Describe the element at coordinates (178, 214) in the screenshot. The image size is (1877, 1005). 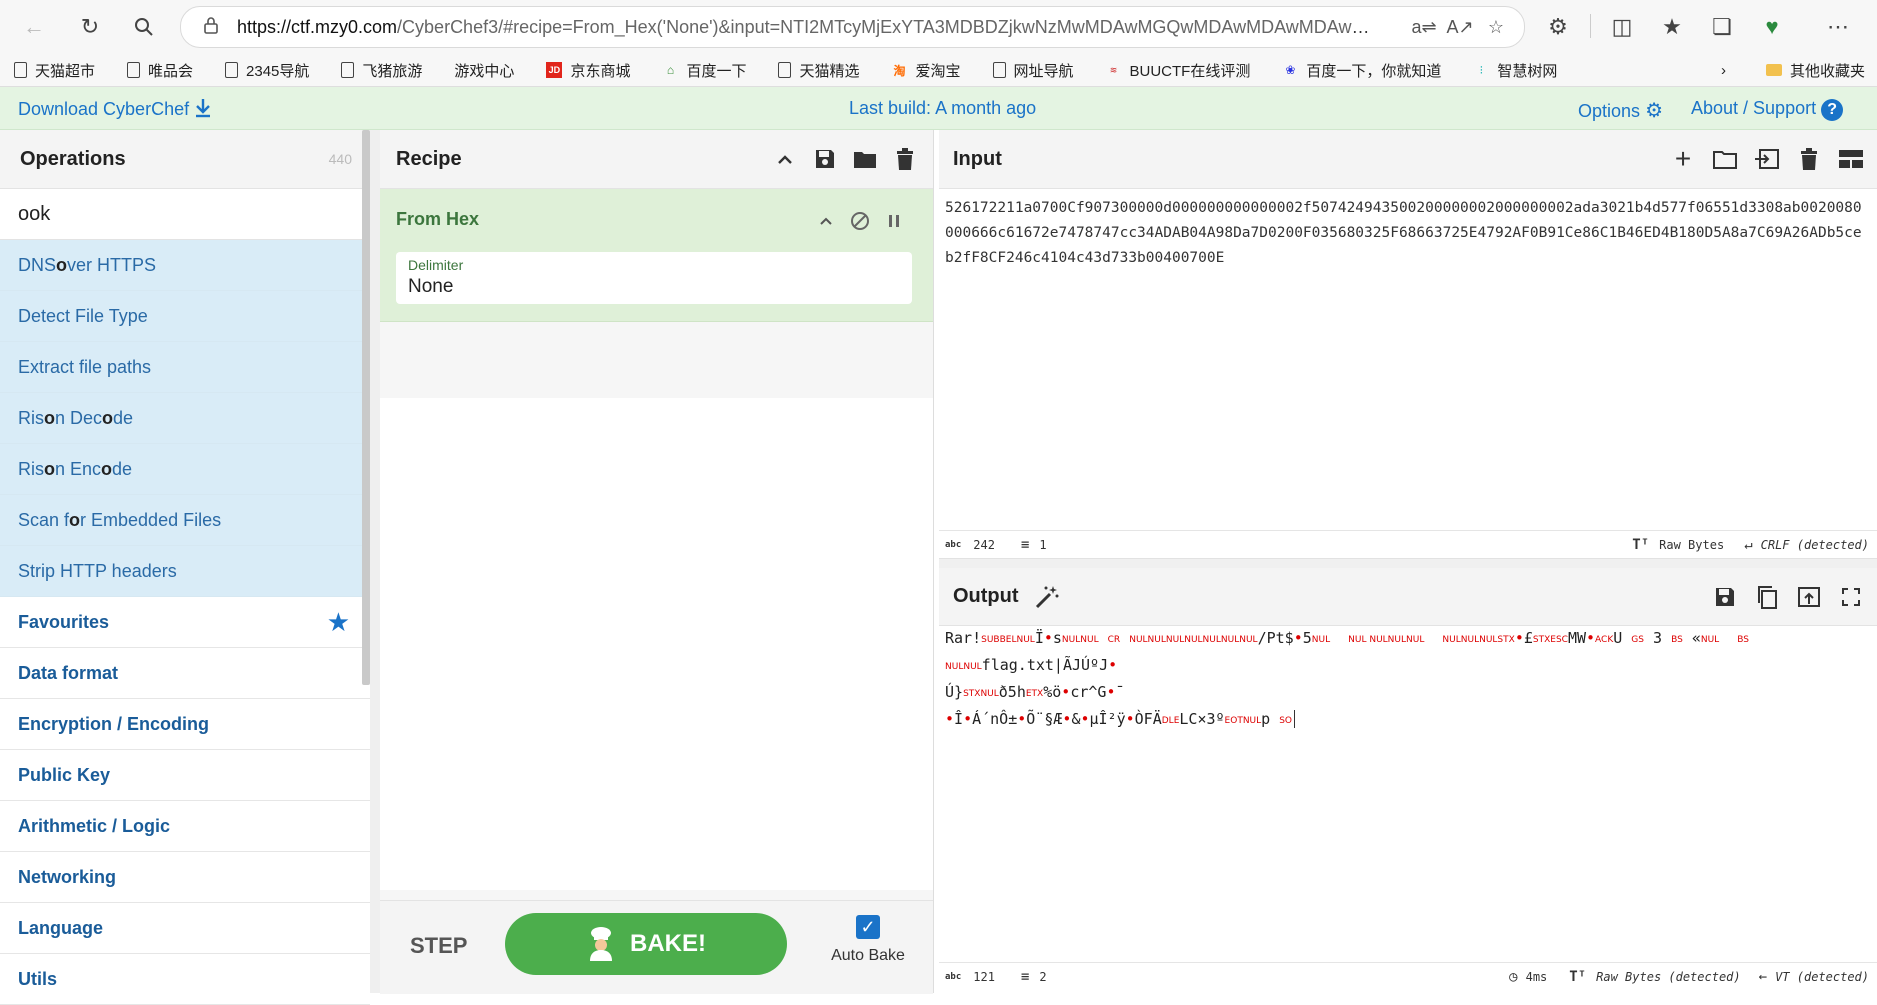
I see `operations-search-input` at that location.